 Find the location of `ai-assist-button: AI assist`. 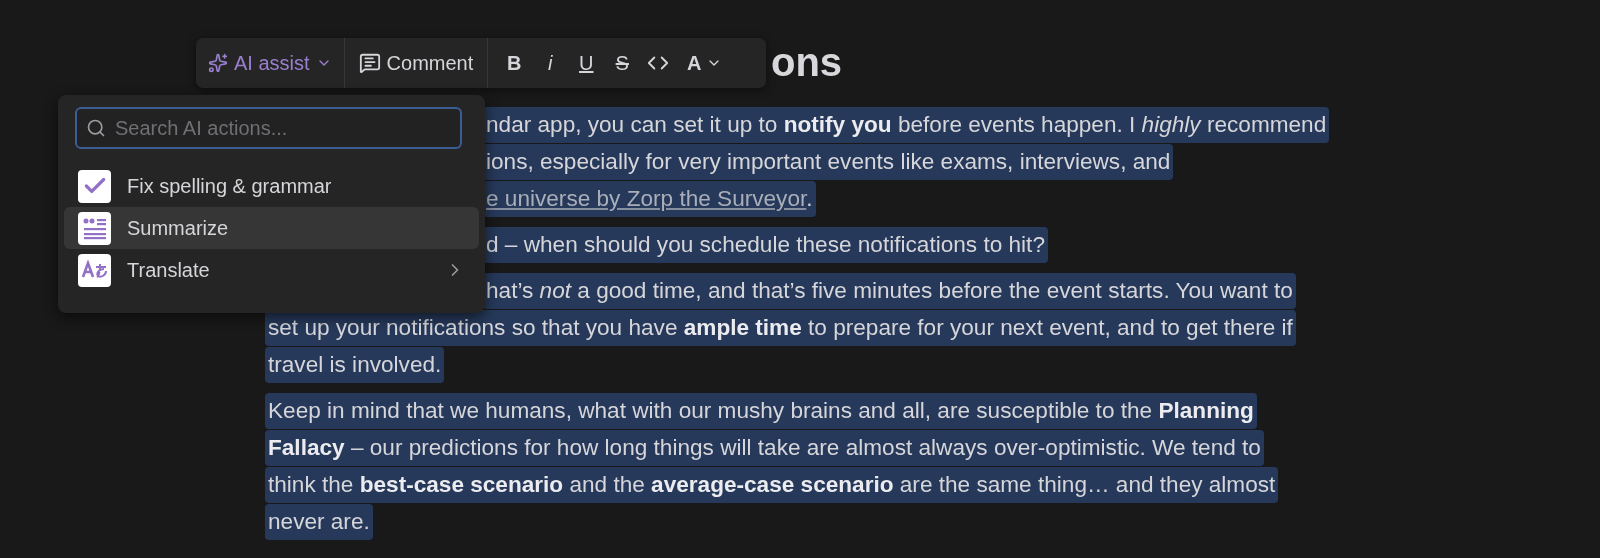

ai-assist-button: AI assist is located at coordinates (270, 63).